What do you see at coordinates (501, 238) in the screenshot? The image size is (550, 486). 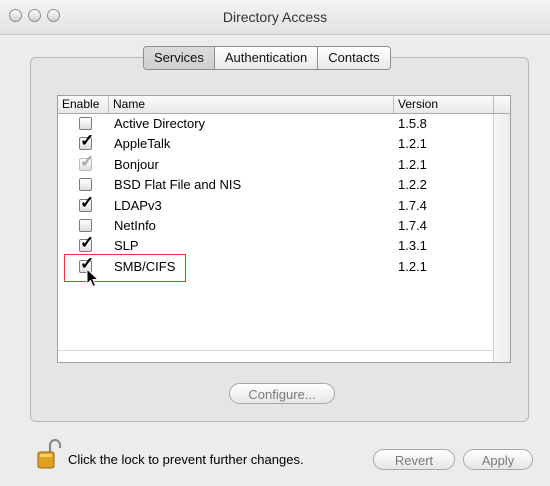 I see `vertical-scrollbar` at bounding box center [501, 238].